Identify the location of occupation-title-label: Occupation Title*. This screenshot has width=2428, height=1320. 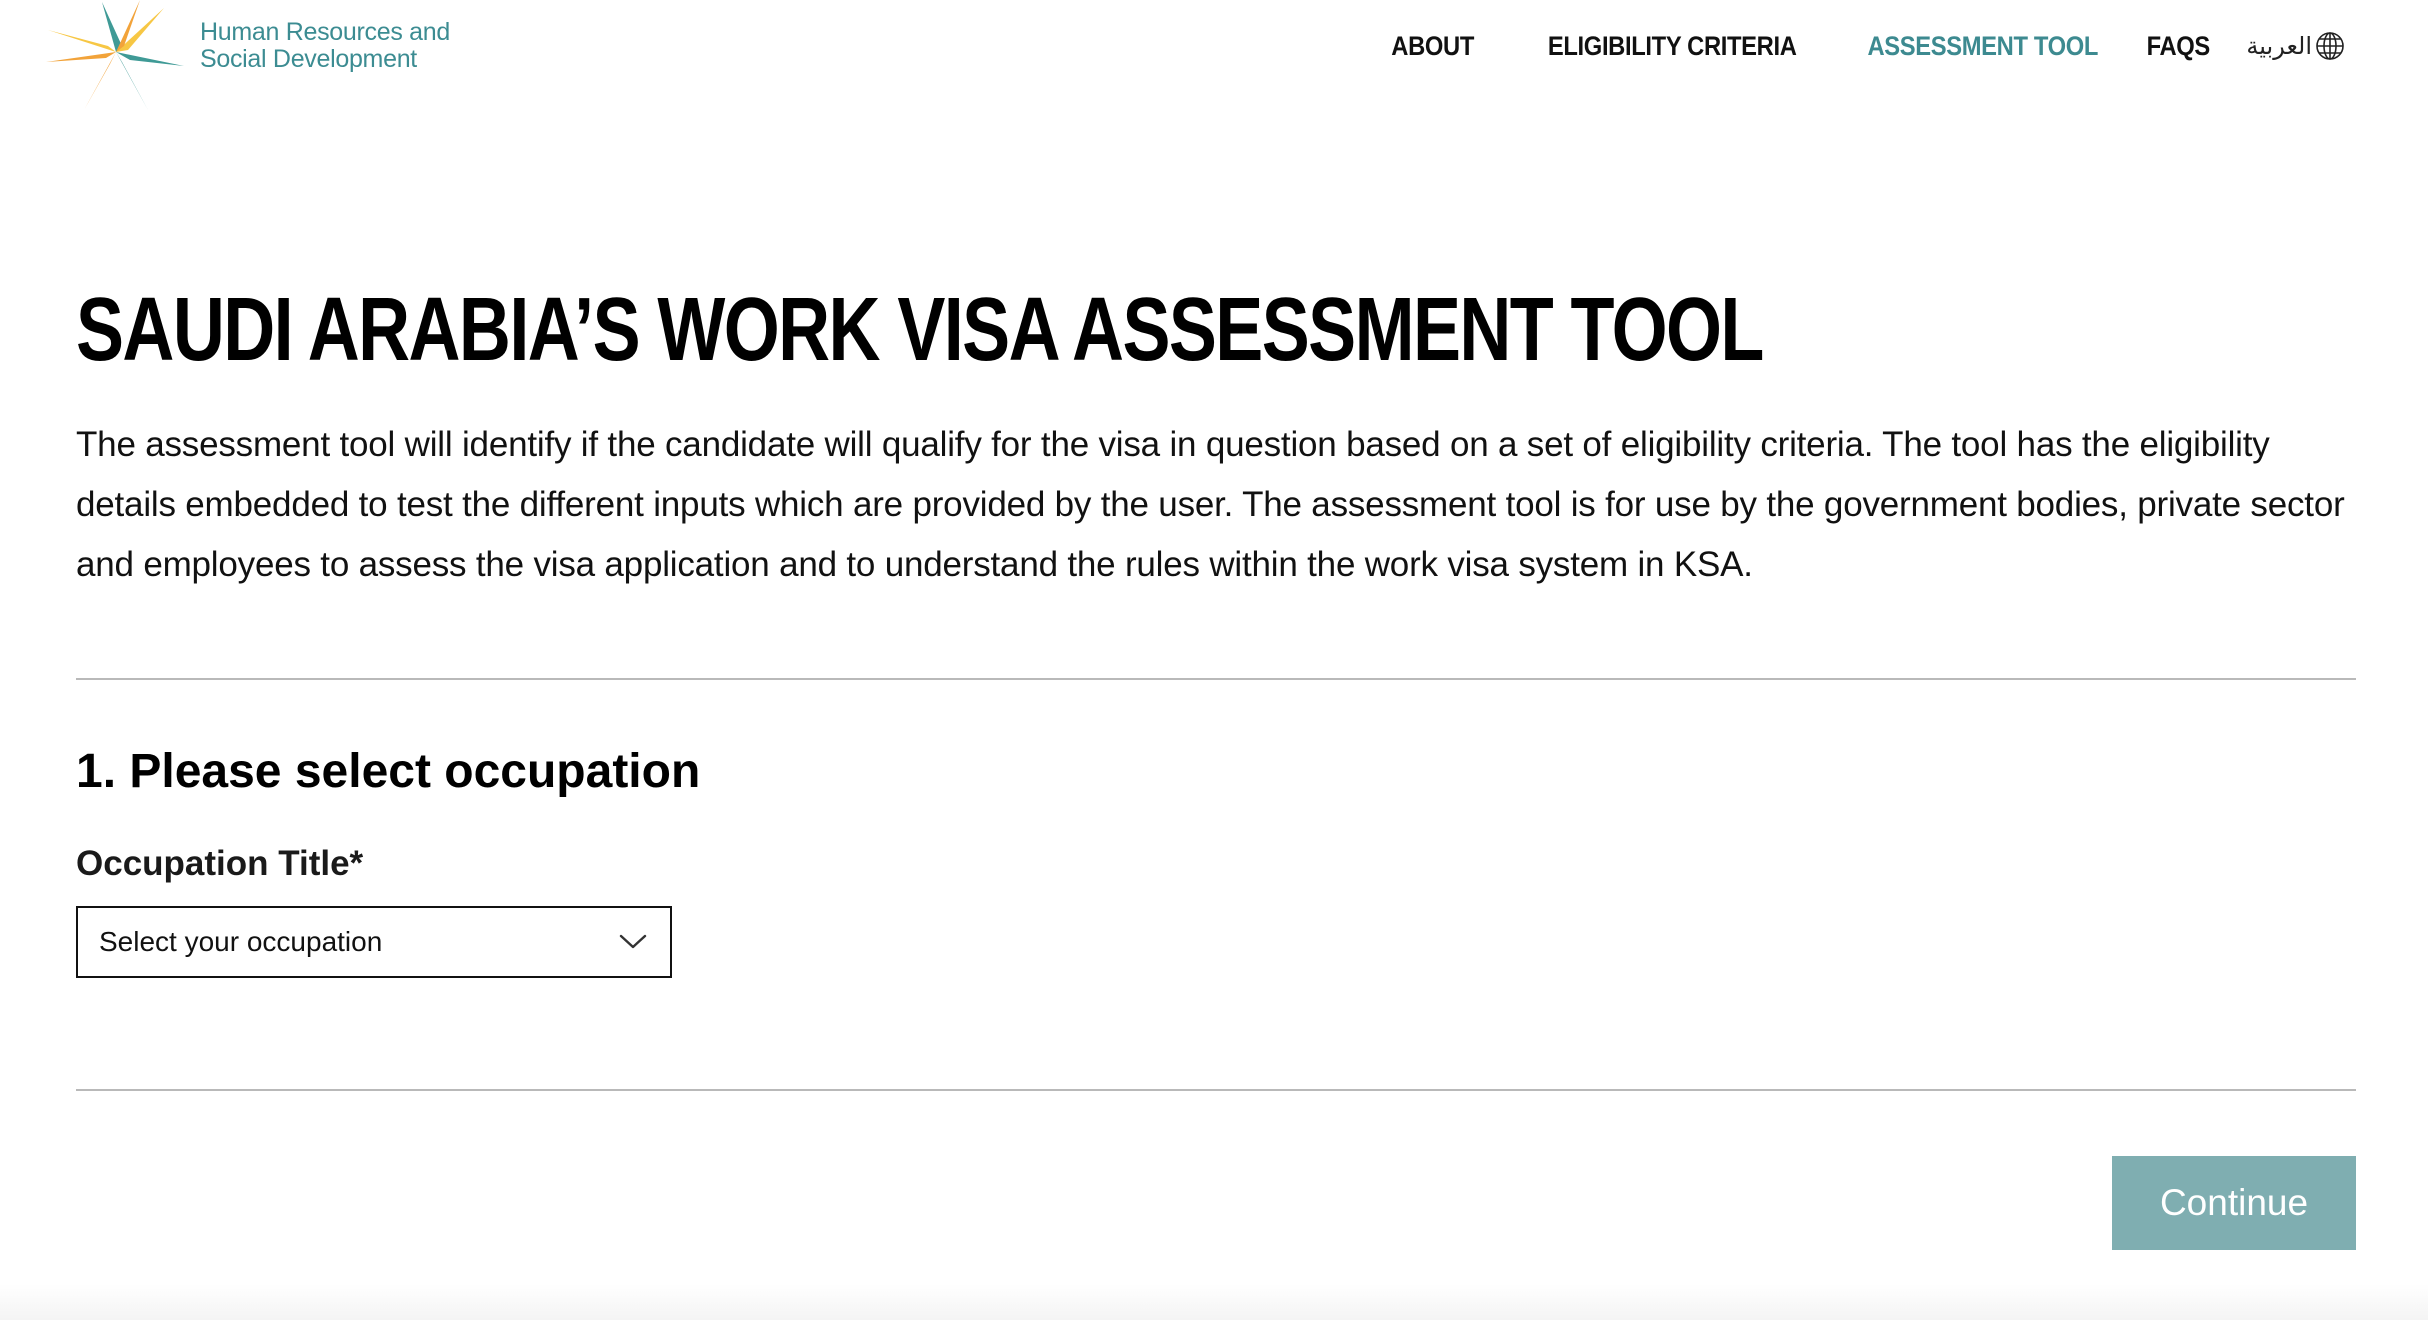
(220, 863).